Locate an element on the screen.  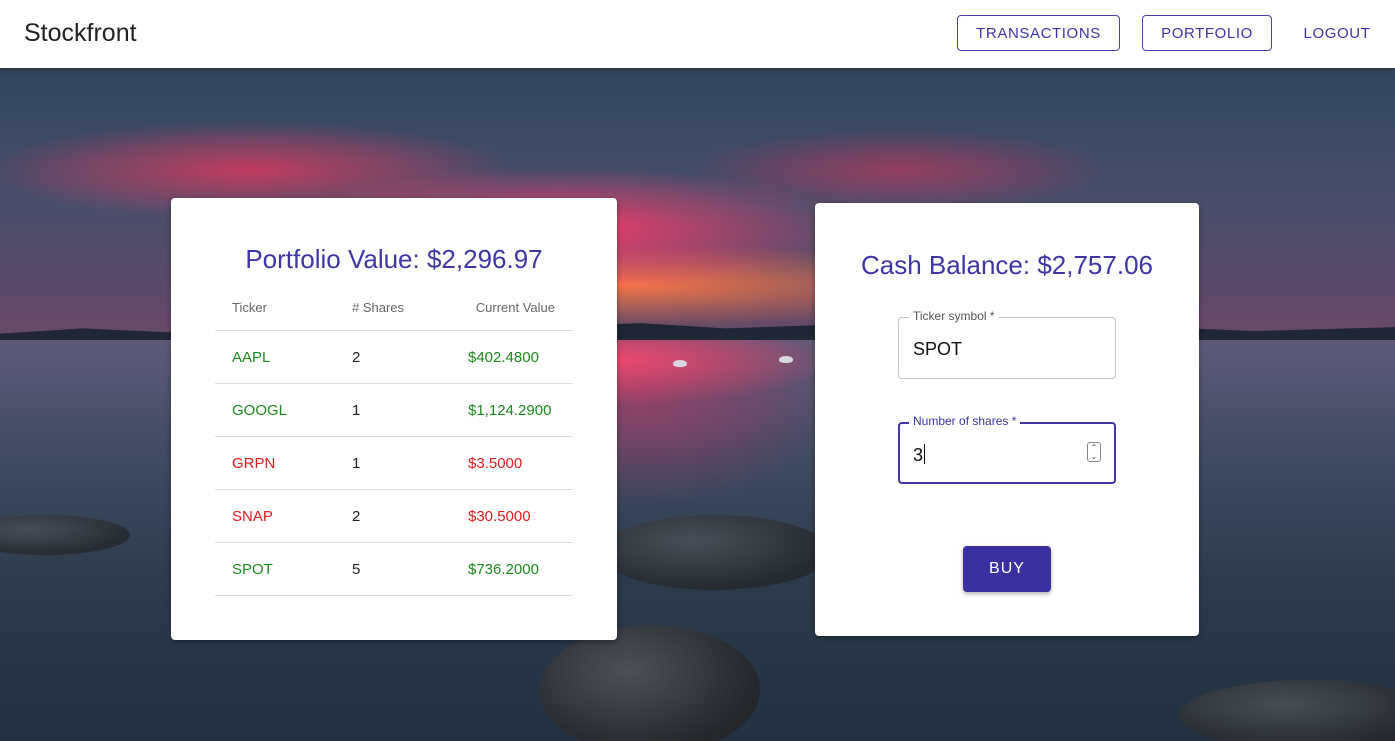
ticker-cell: GRPN is located at coordinates (254, 463).